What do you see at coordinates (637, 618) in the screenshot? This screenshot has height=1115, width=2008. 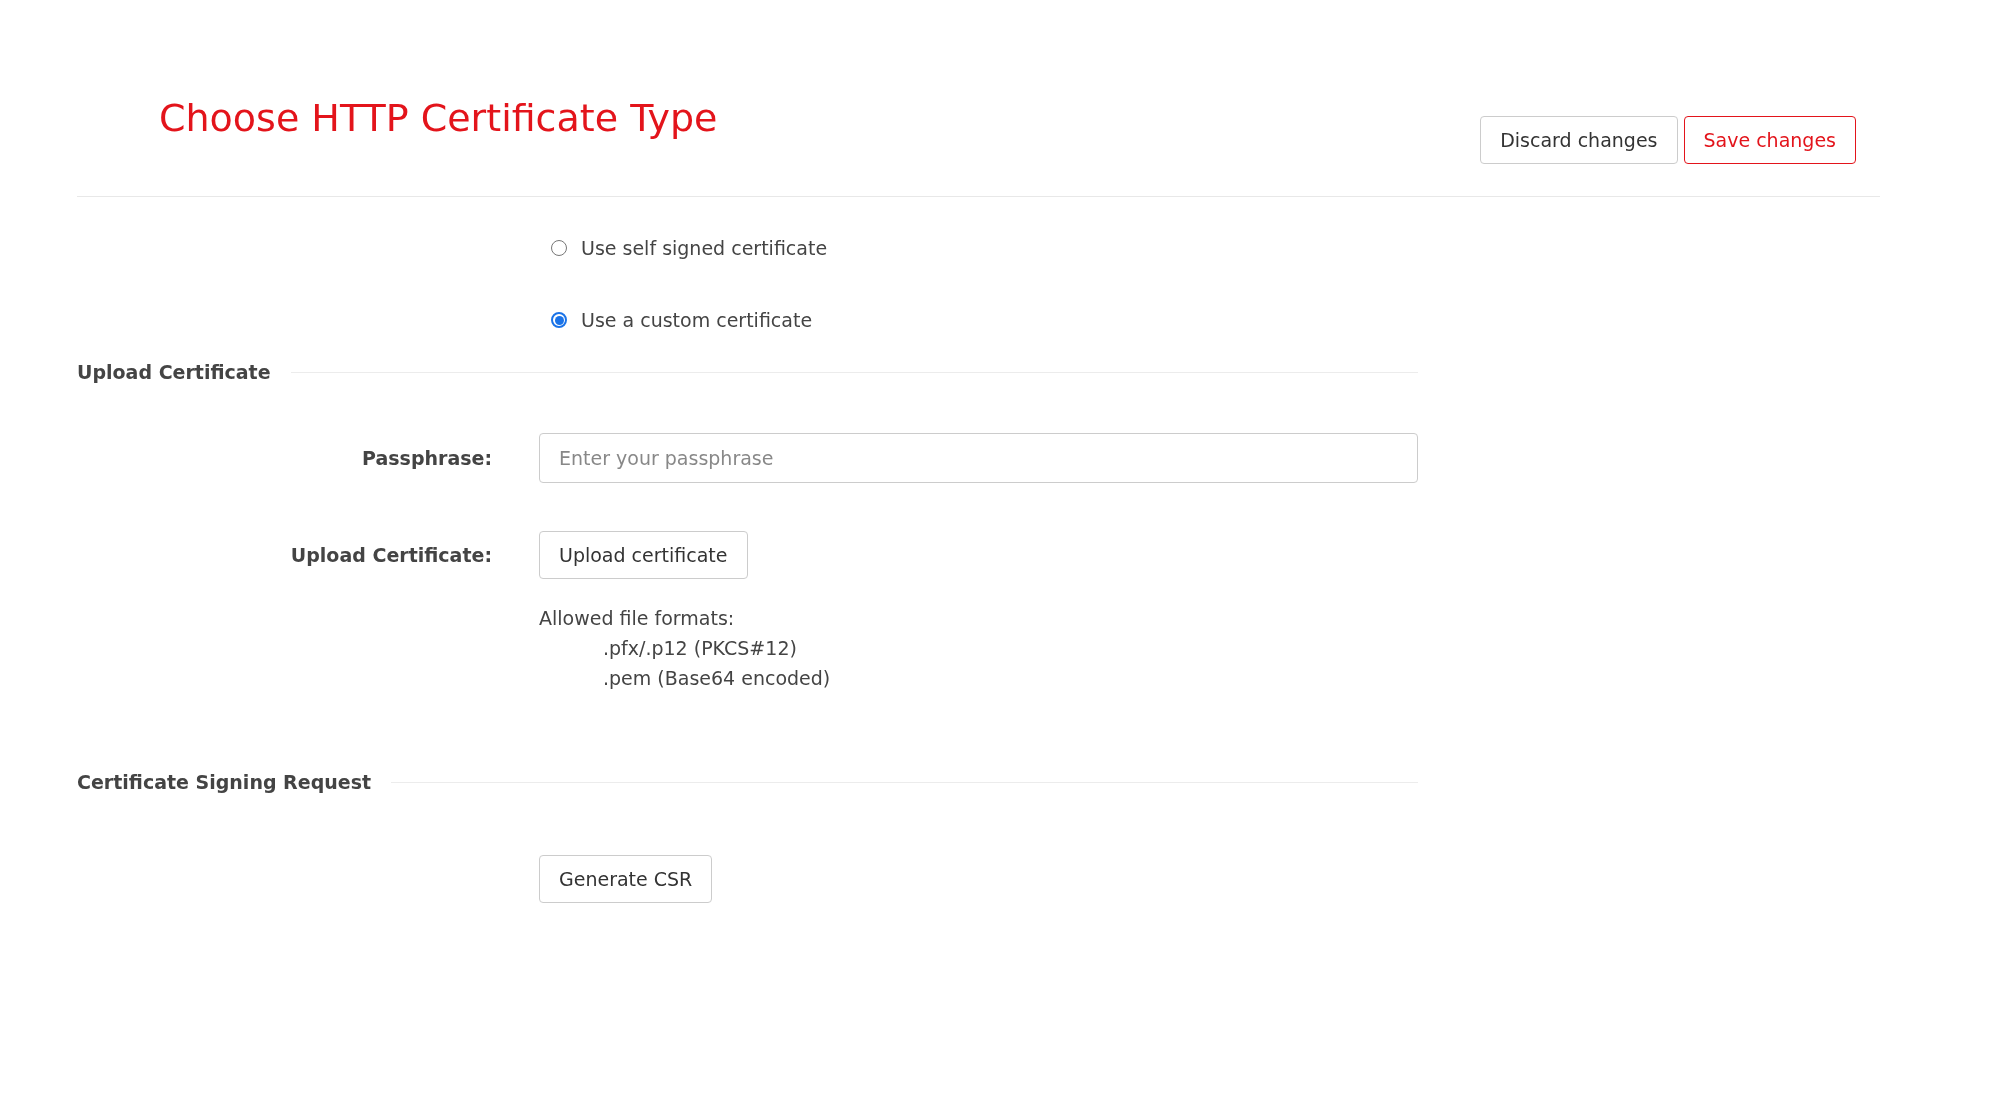 I see `formats-title: Allowed file formats:` at bounding box center [637, 618].